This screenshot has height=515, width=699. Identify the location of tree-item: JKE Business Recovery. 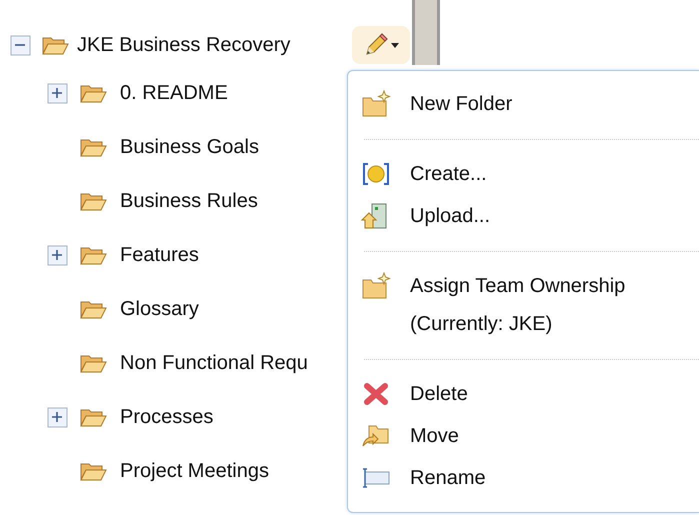
(183, 45).